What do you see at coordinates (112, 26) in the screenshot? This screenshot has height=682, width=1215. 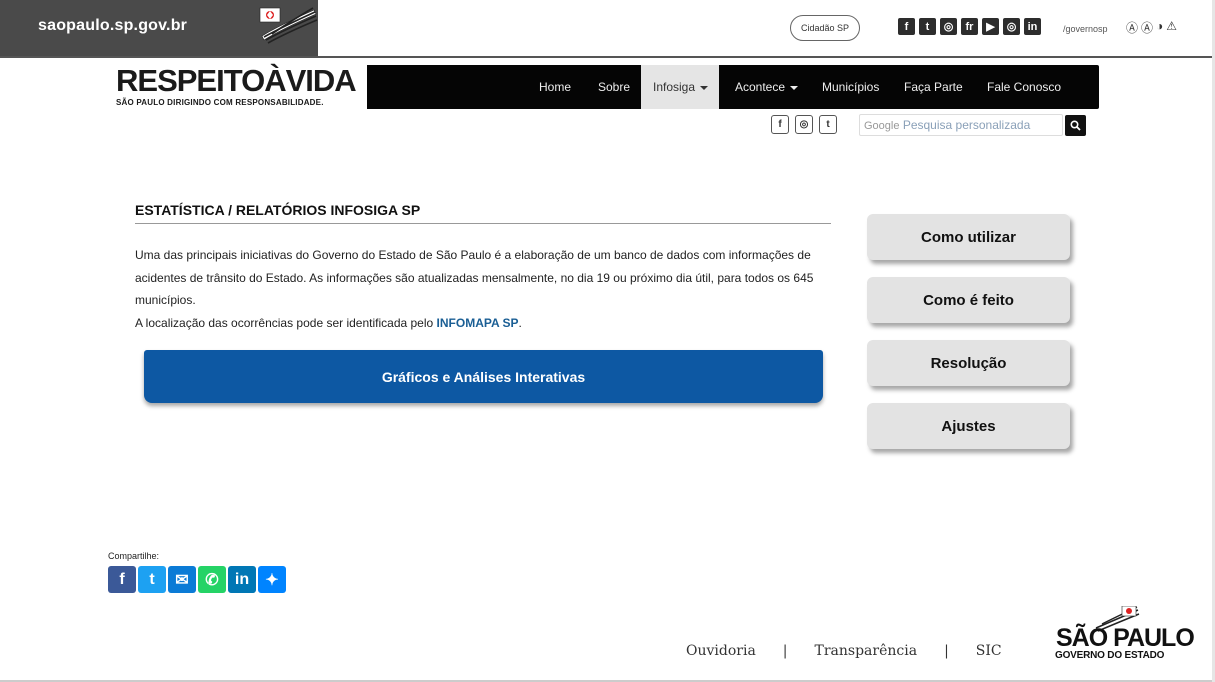 I see `gov-domain-link: saopaulo.sp.gov.br` at bounding box center [112, 26].